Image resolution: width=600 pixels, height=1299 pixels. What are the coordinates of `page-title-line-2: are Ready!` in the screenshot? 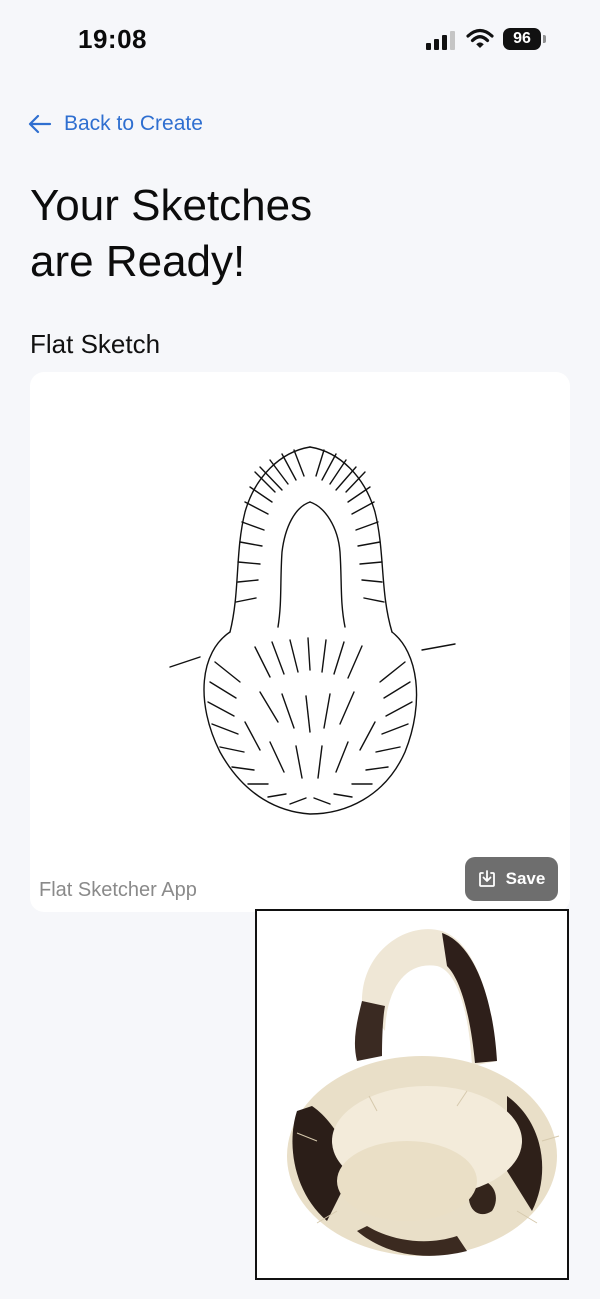 It's located at (138, 261).